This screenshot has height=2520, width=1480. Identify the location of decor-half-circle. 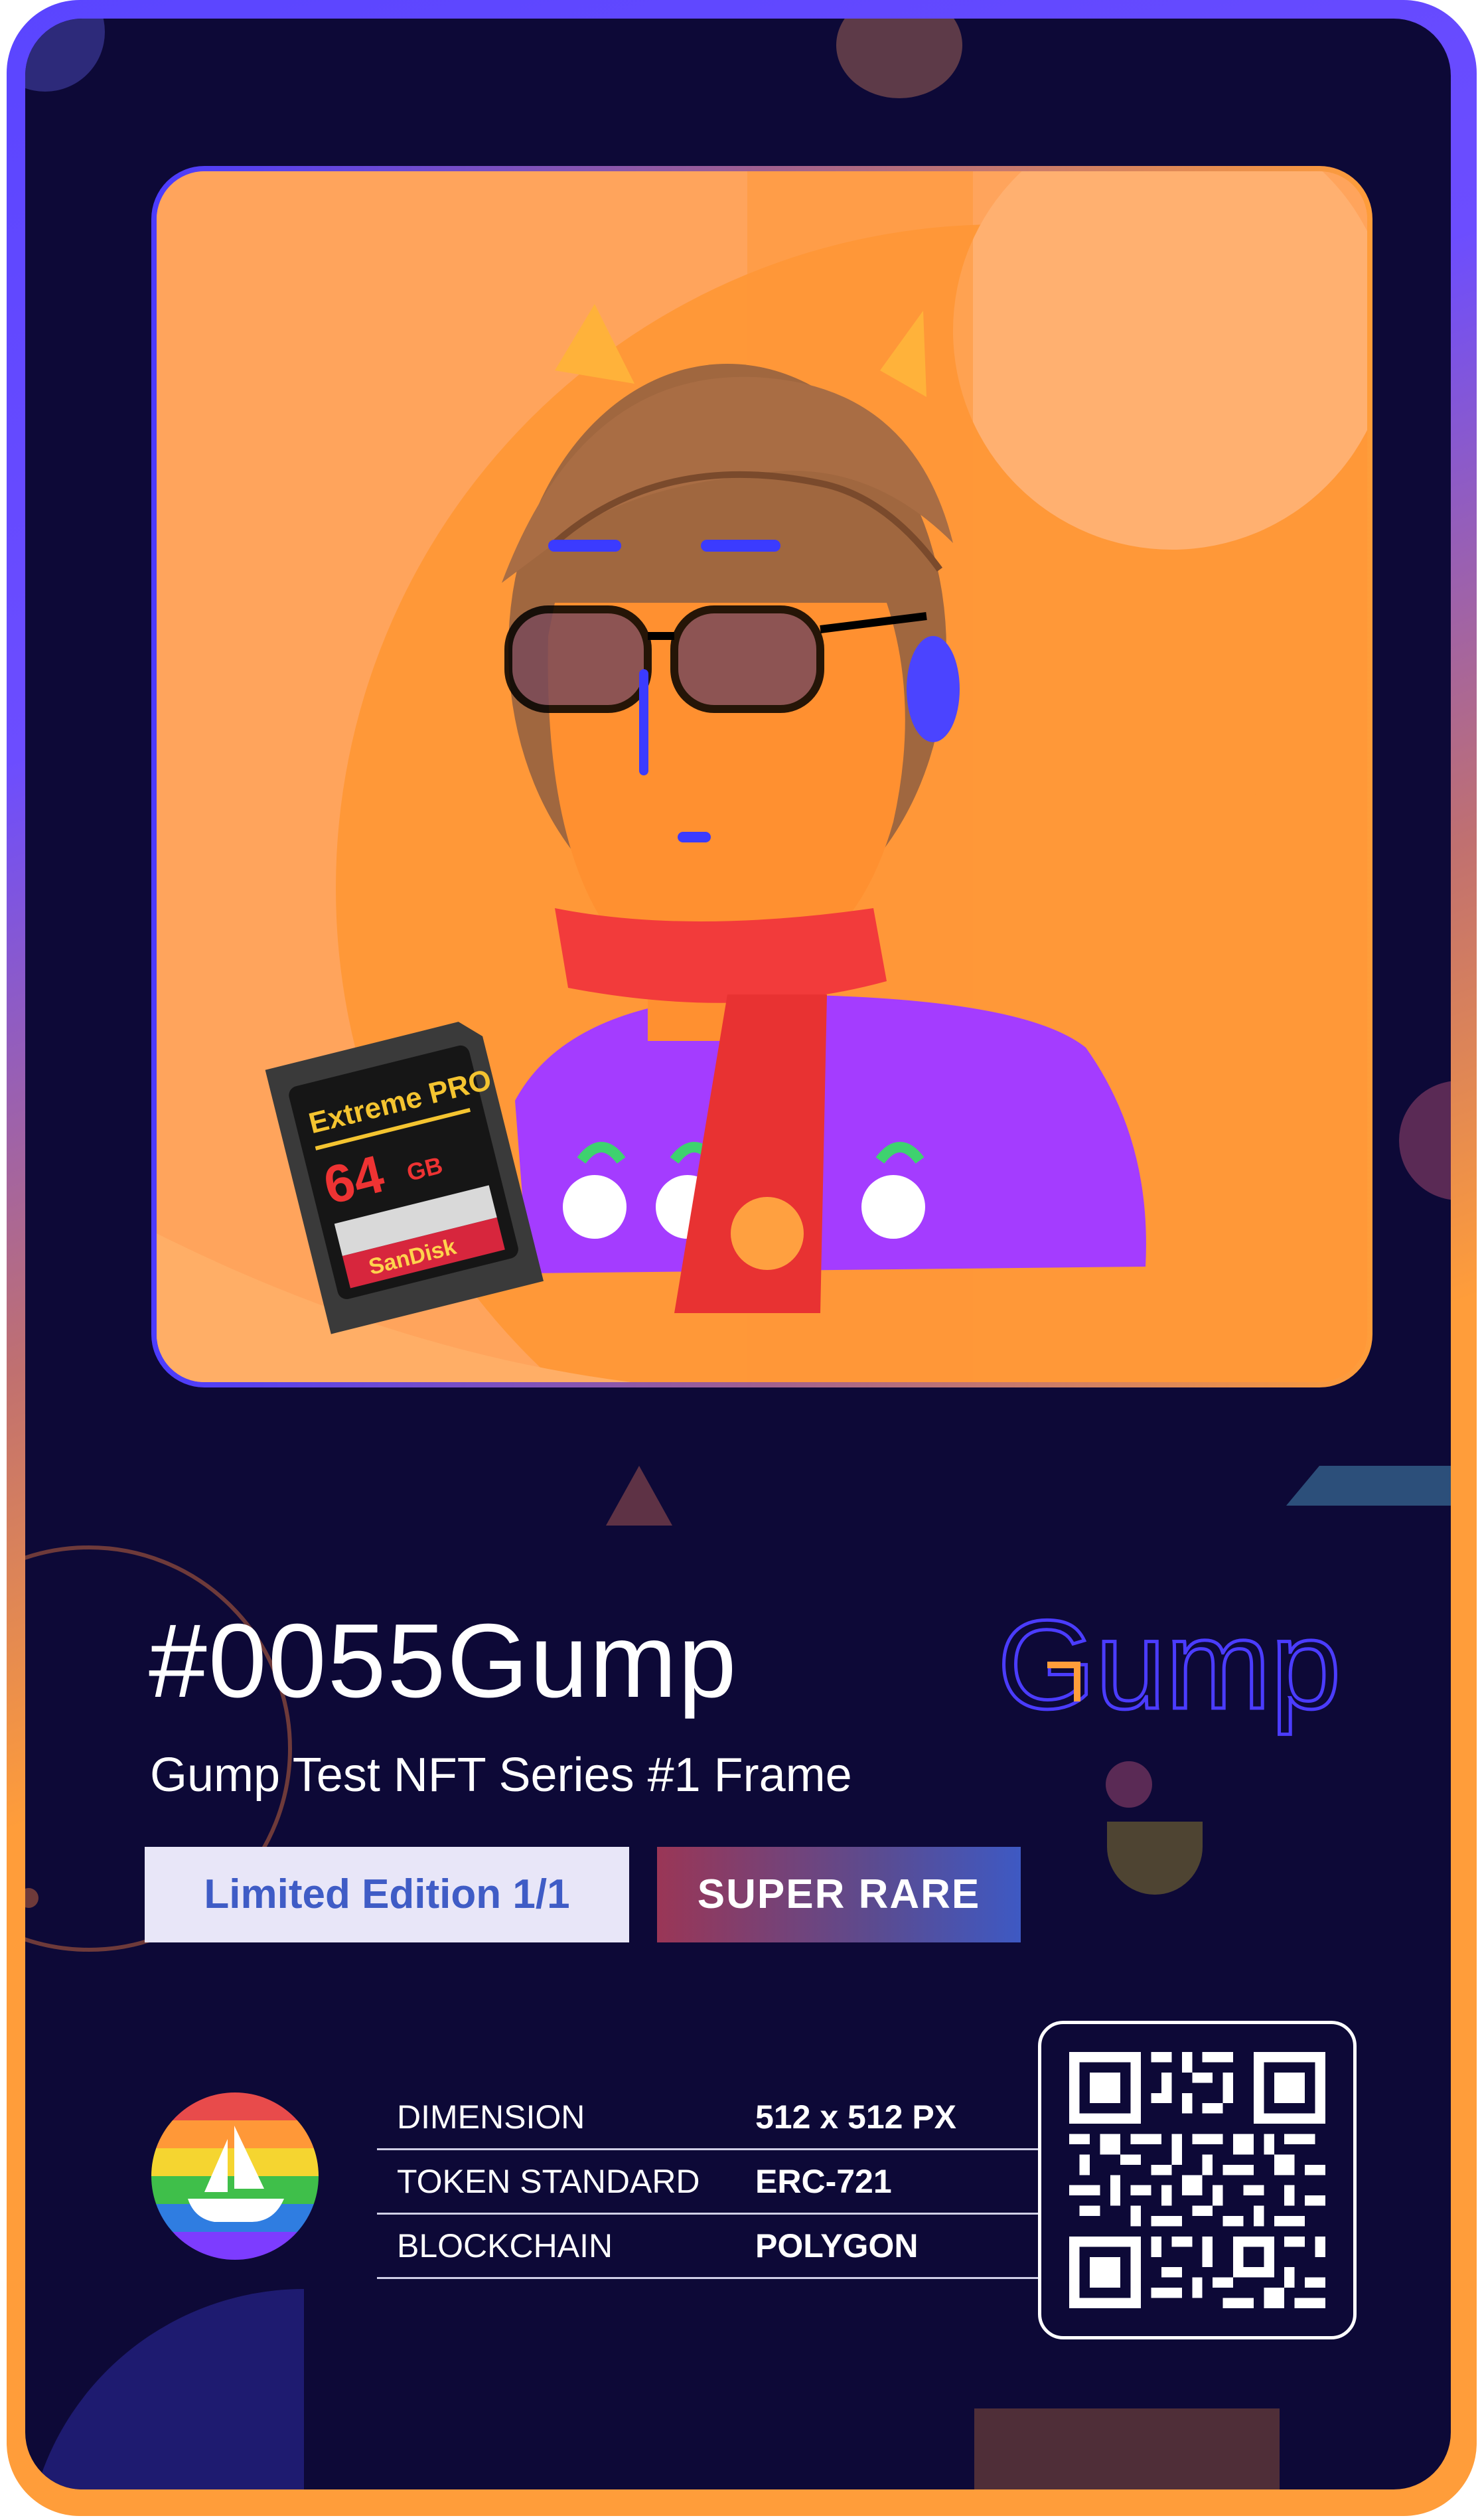
(1155, 1858).